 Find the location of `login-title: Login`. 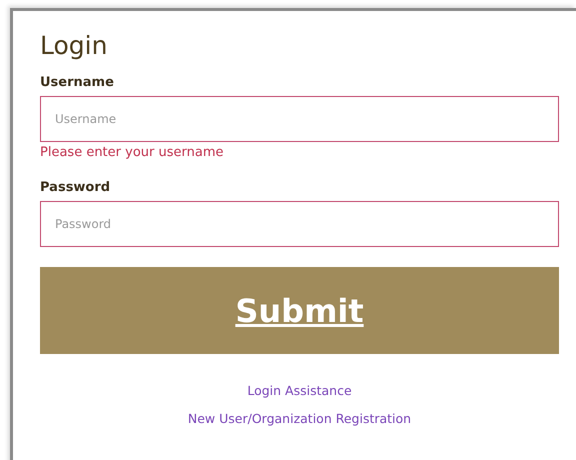

login-title: Login is located at coordinates (74, 46).